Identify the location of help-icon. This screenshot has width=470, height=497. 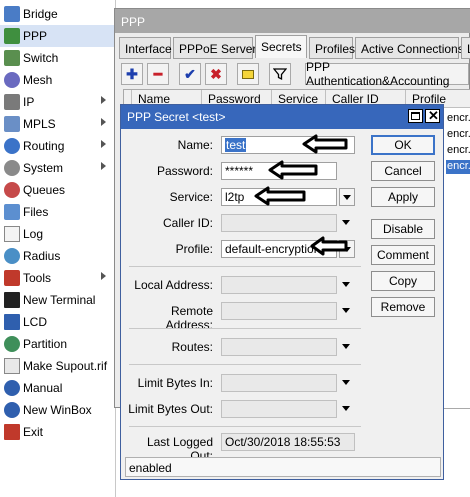
(12, 388).